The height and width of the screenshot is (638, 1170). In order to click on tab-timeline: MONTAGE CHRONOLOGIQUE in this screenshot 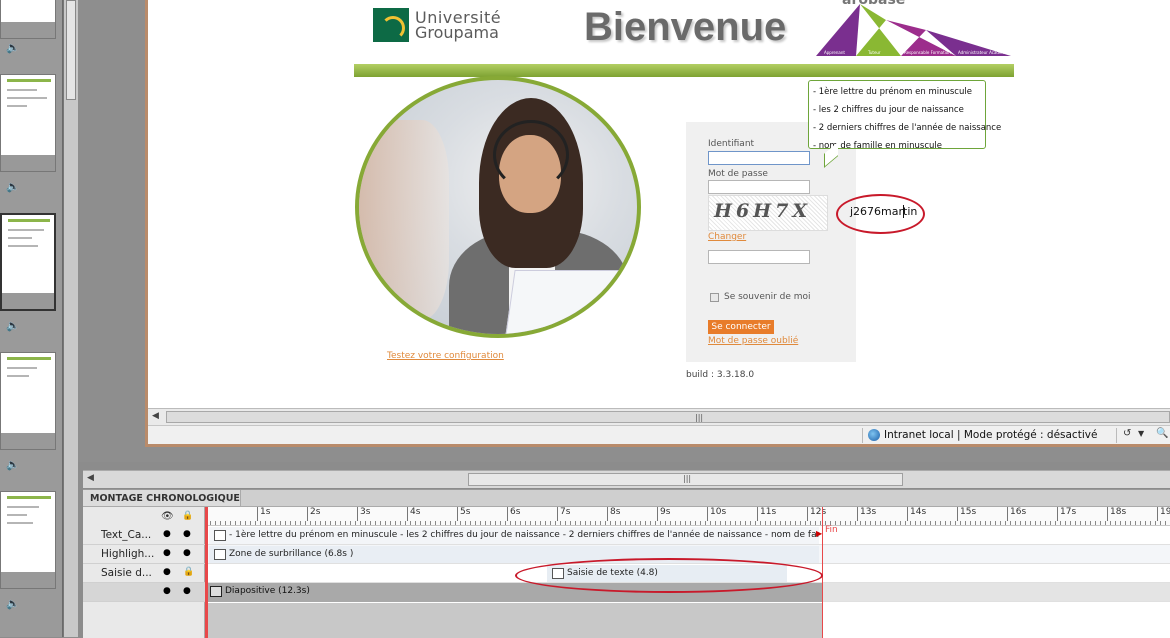, I will do `click(162, 498)`.